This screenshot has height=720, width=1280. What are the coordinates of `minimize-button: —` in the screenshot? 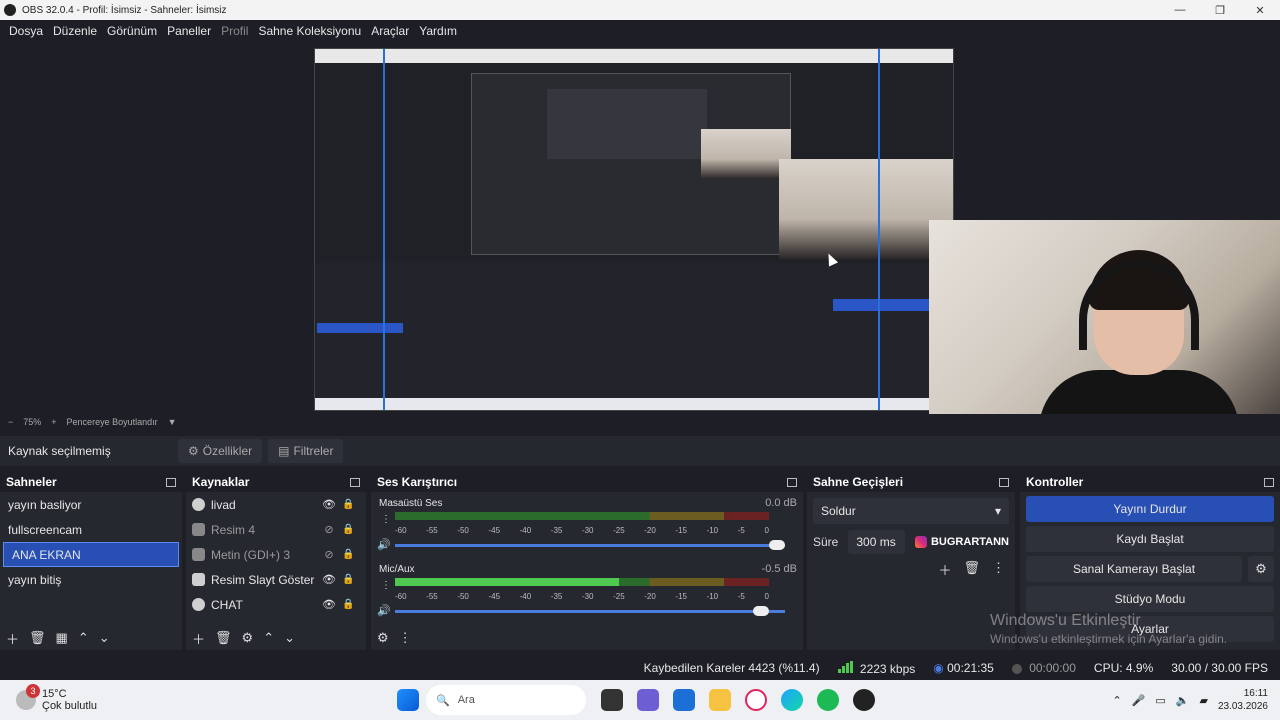 It's located at (1180, 10).